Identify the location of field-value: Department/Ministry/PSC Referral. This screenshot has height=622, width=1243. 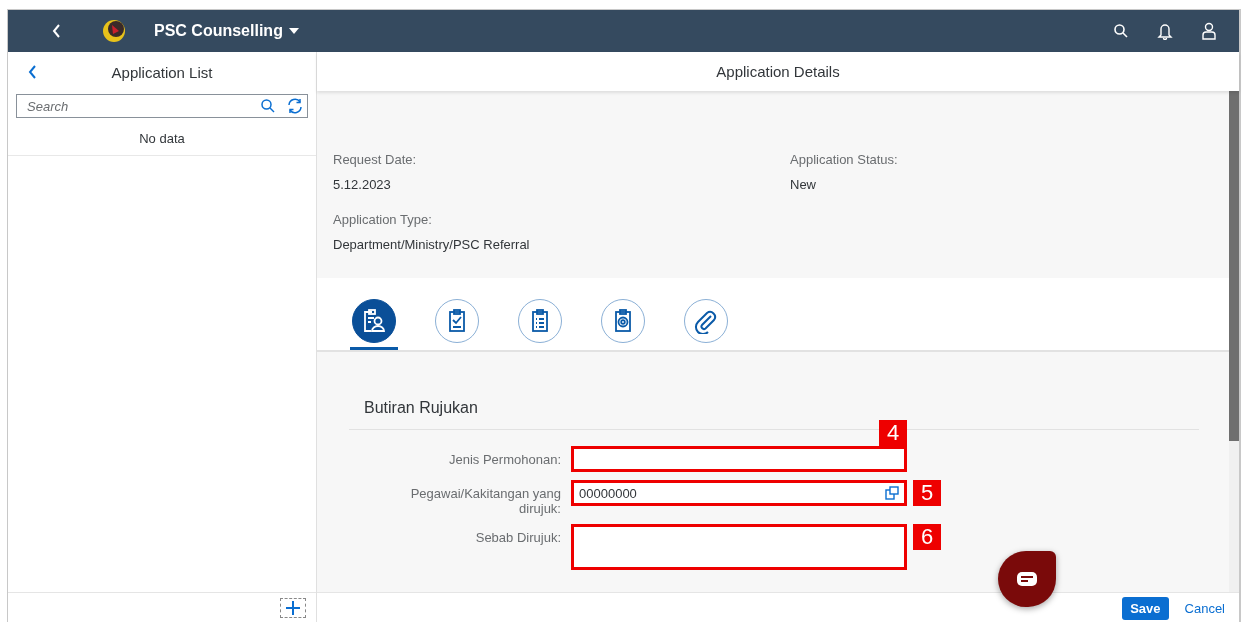
(432, 244).